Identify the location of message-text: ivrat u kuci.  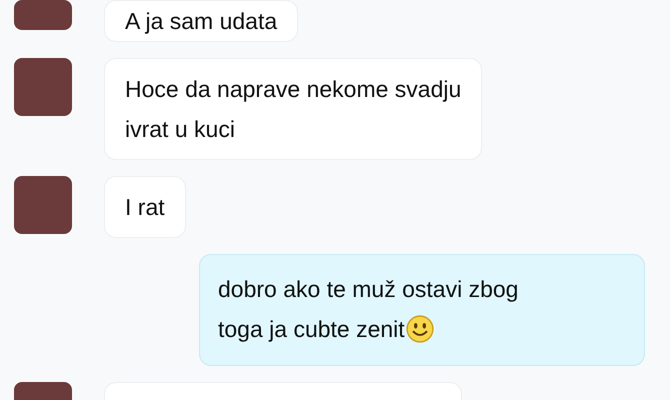
(180, 129).